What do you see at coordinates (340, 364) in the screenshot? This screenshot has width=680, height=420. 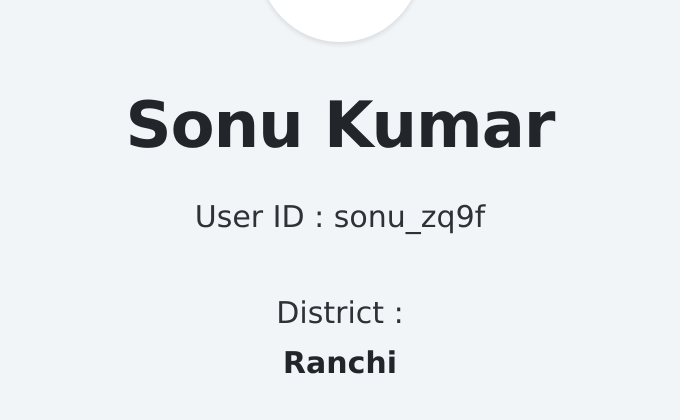 I see `district-value: Ranchi` at bounding box center [340, 364].